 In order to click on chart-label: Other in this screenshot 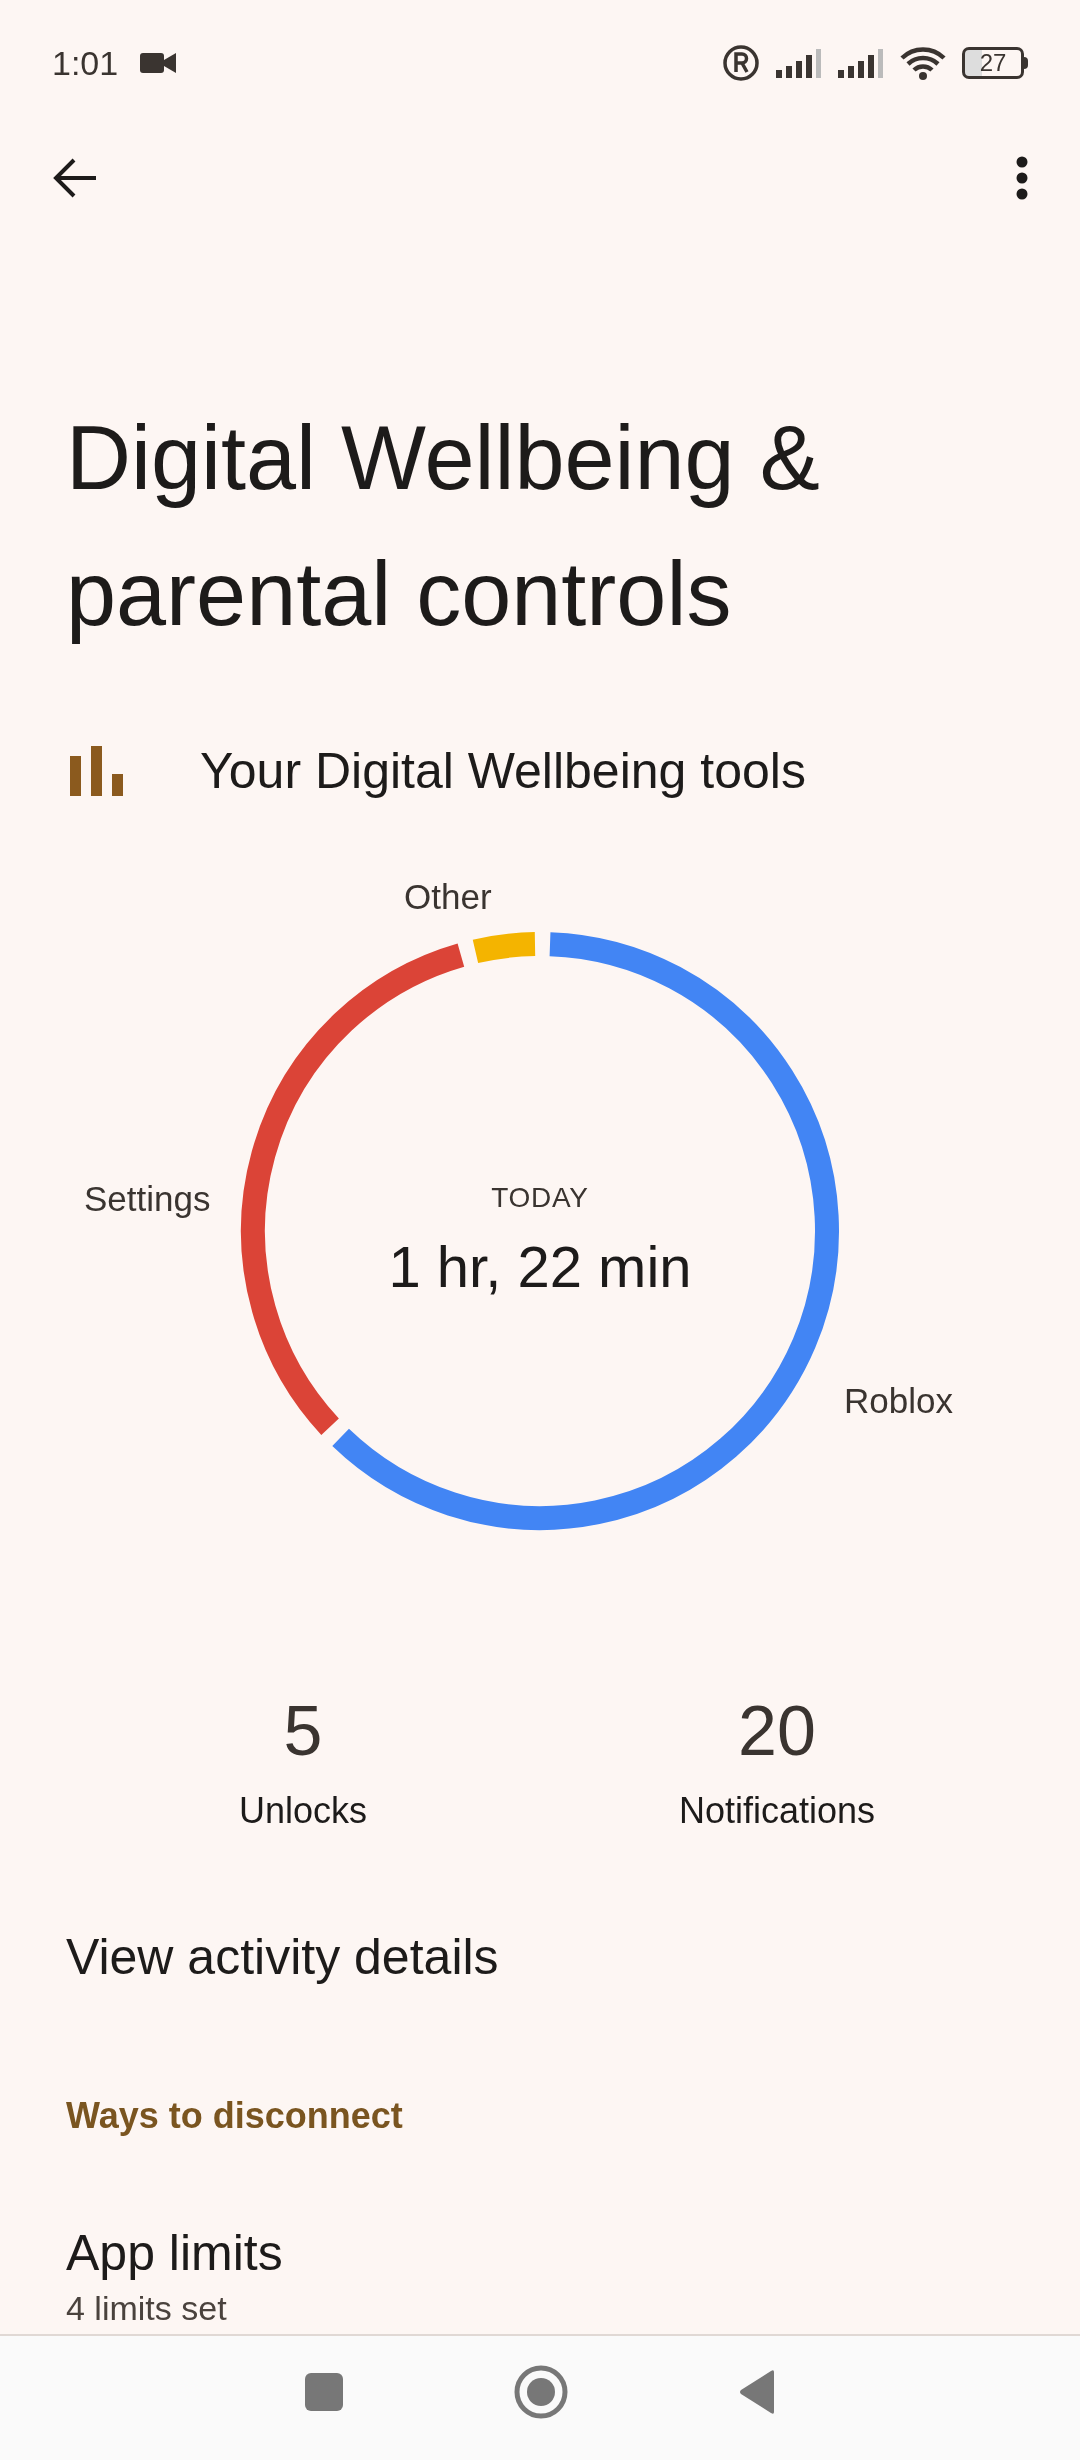, I will do `click(448, 896)`.